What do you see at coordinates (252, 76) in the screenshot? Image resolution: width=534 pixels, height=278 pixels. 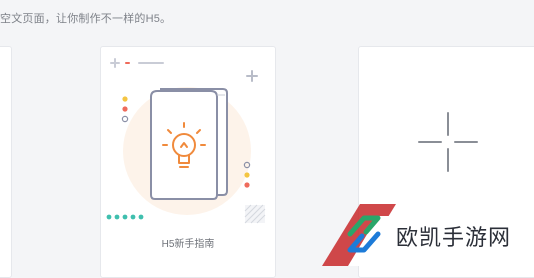 I see `star-icon` at bounding box center [252, 76].